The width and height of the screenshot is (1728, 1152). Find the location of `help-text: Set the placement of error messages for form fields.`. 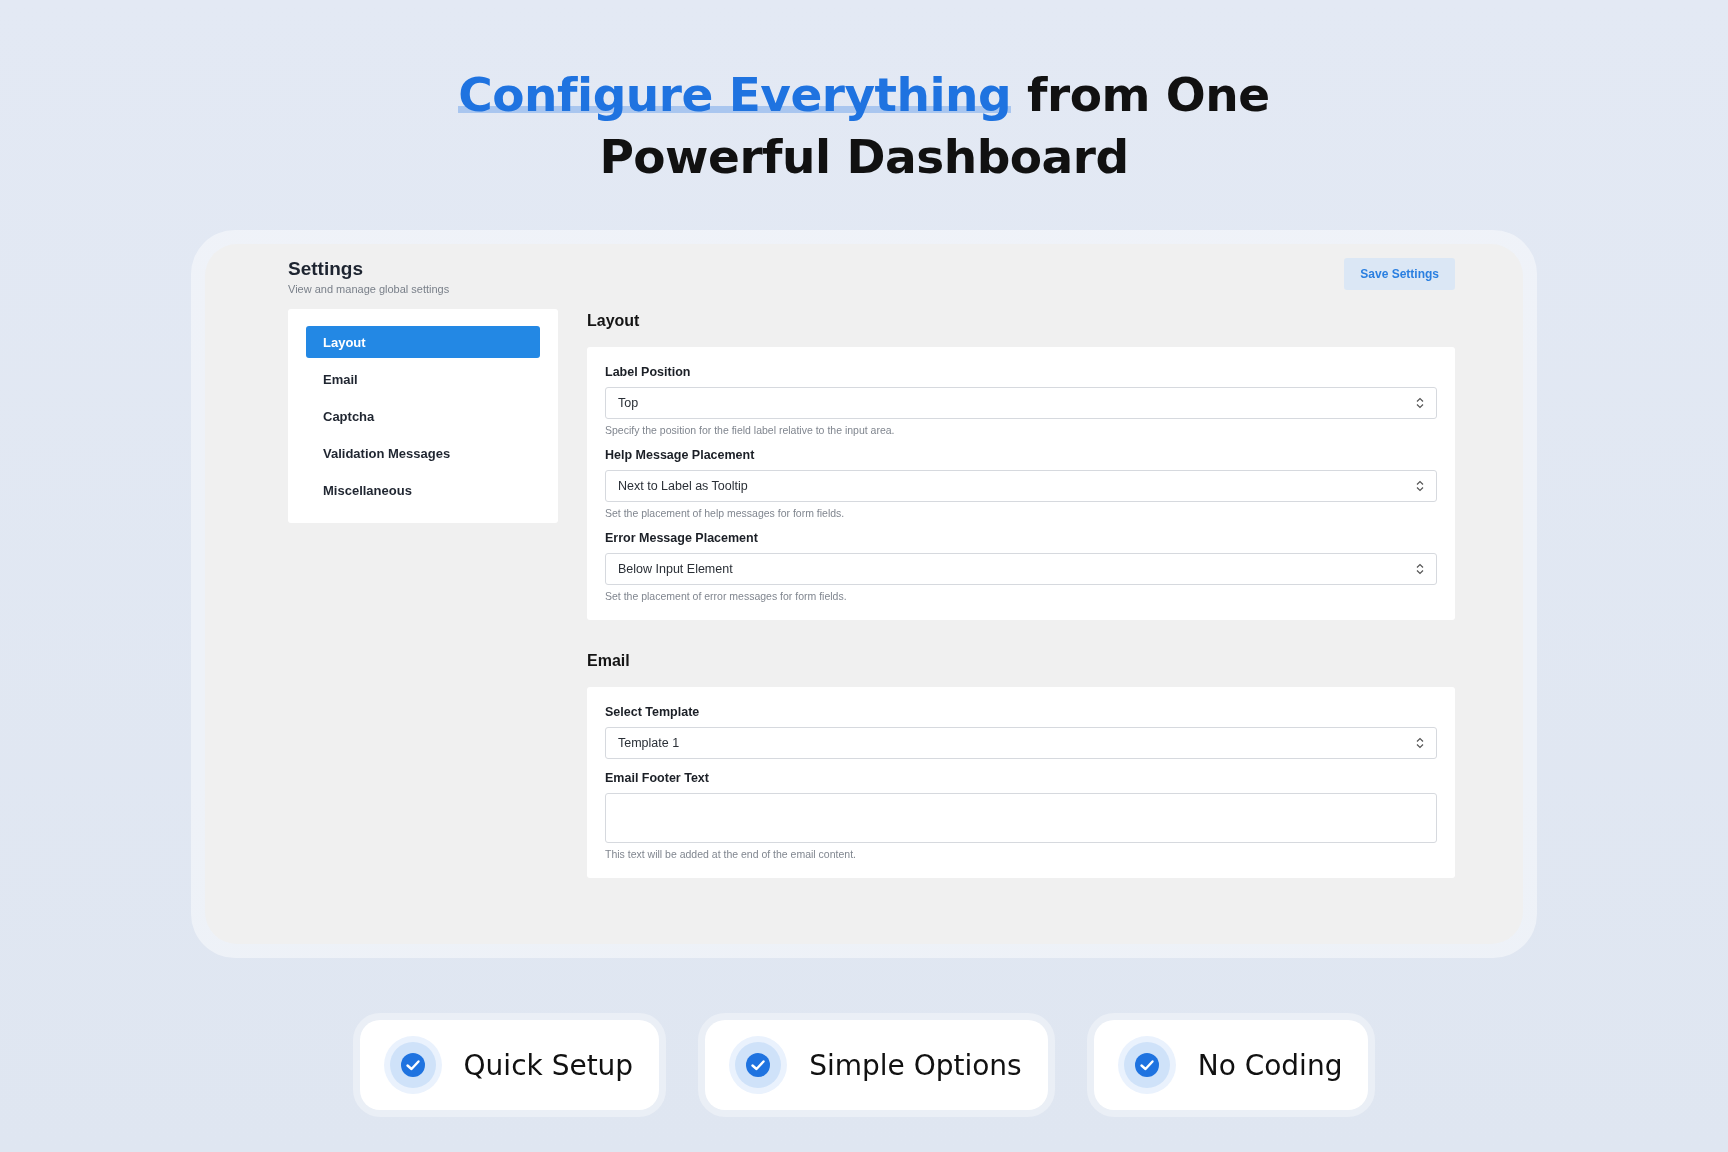

help-text: Set the placement of error messages for form fields. is located at coordinates (726, 596).